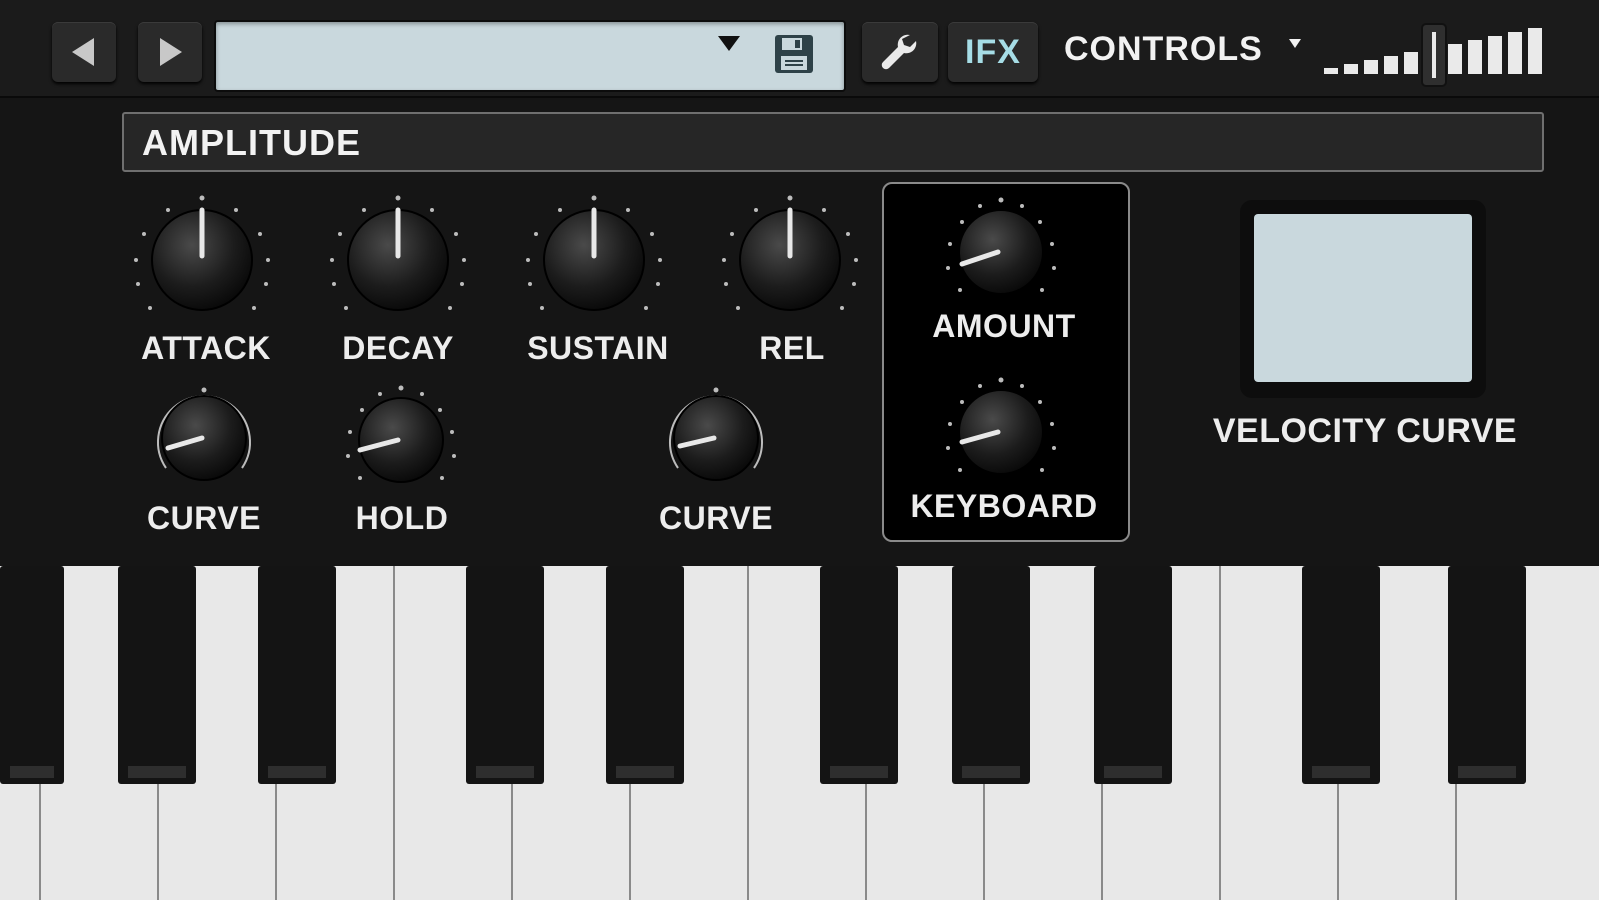  What do you see at coordinates (716, 435) in the screenshot?
I see `release-curve-knob` at bounding box center [716, 435].